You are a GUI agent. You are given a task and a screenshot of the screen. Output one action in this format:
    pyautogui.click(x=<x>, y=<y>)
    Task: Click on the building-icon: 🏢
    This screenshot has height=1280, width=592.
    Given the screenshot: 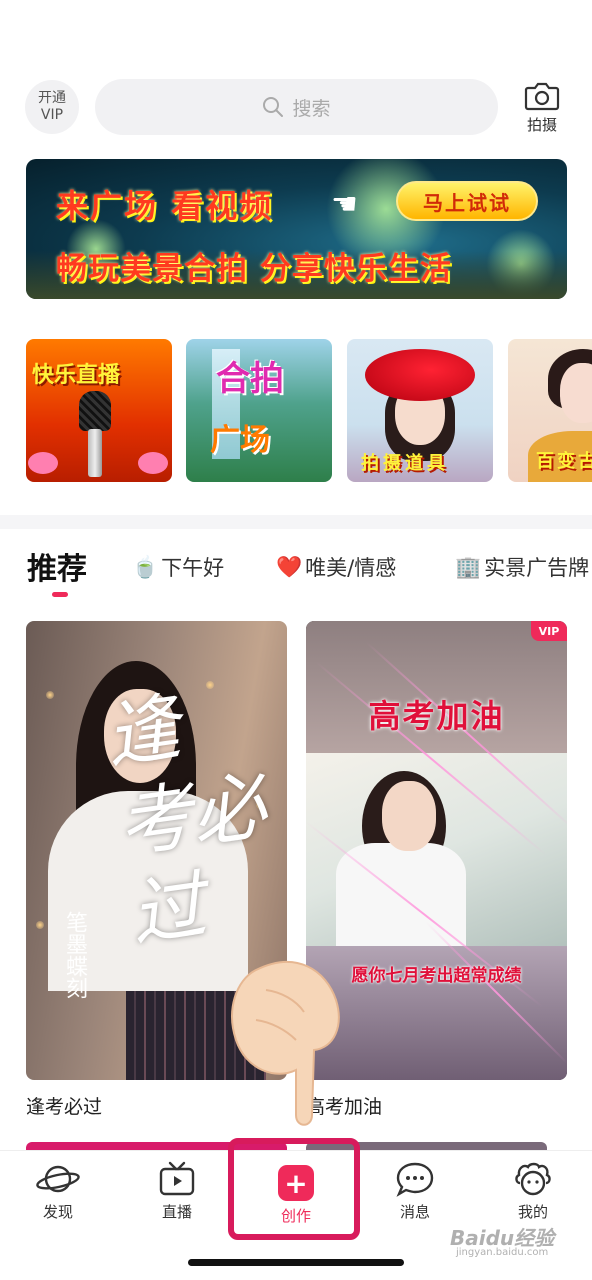 What is the action you would take?
    pyautogui.click(x=468, y=566)
    